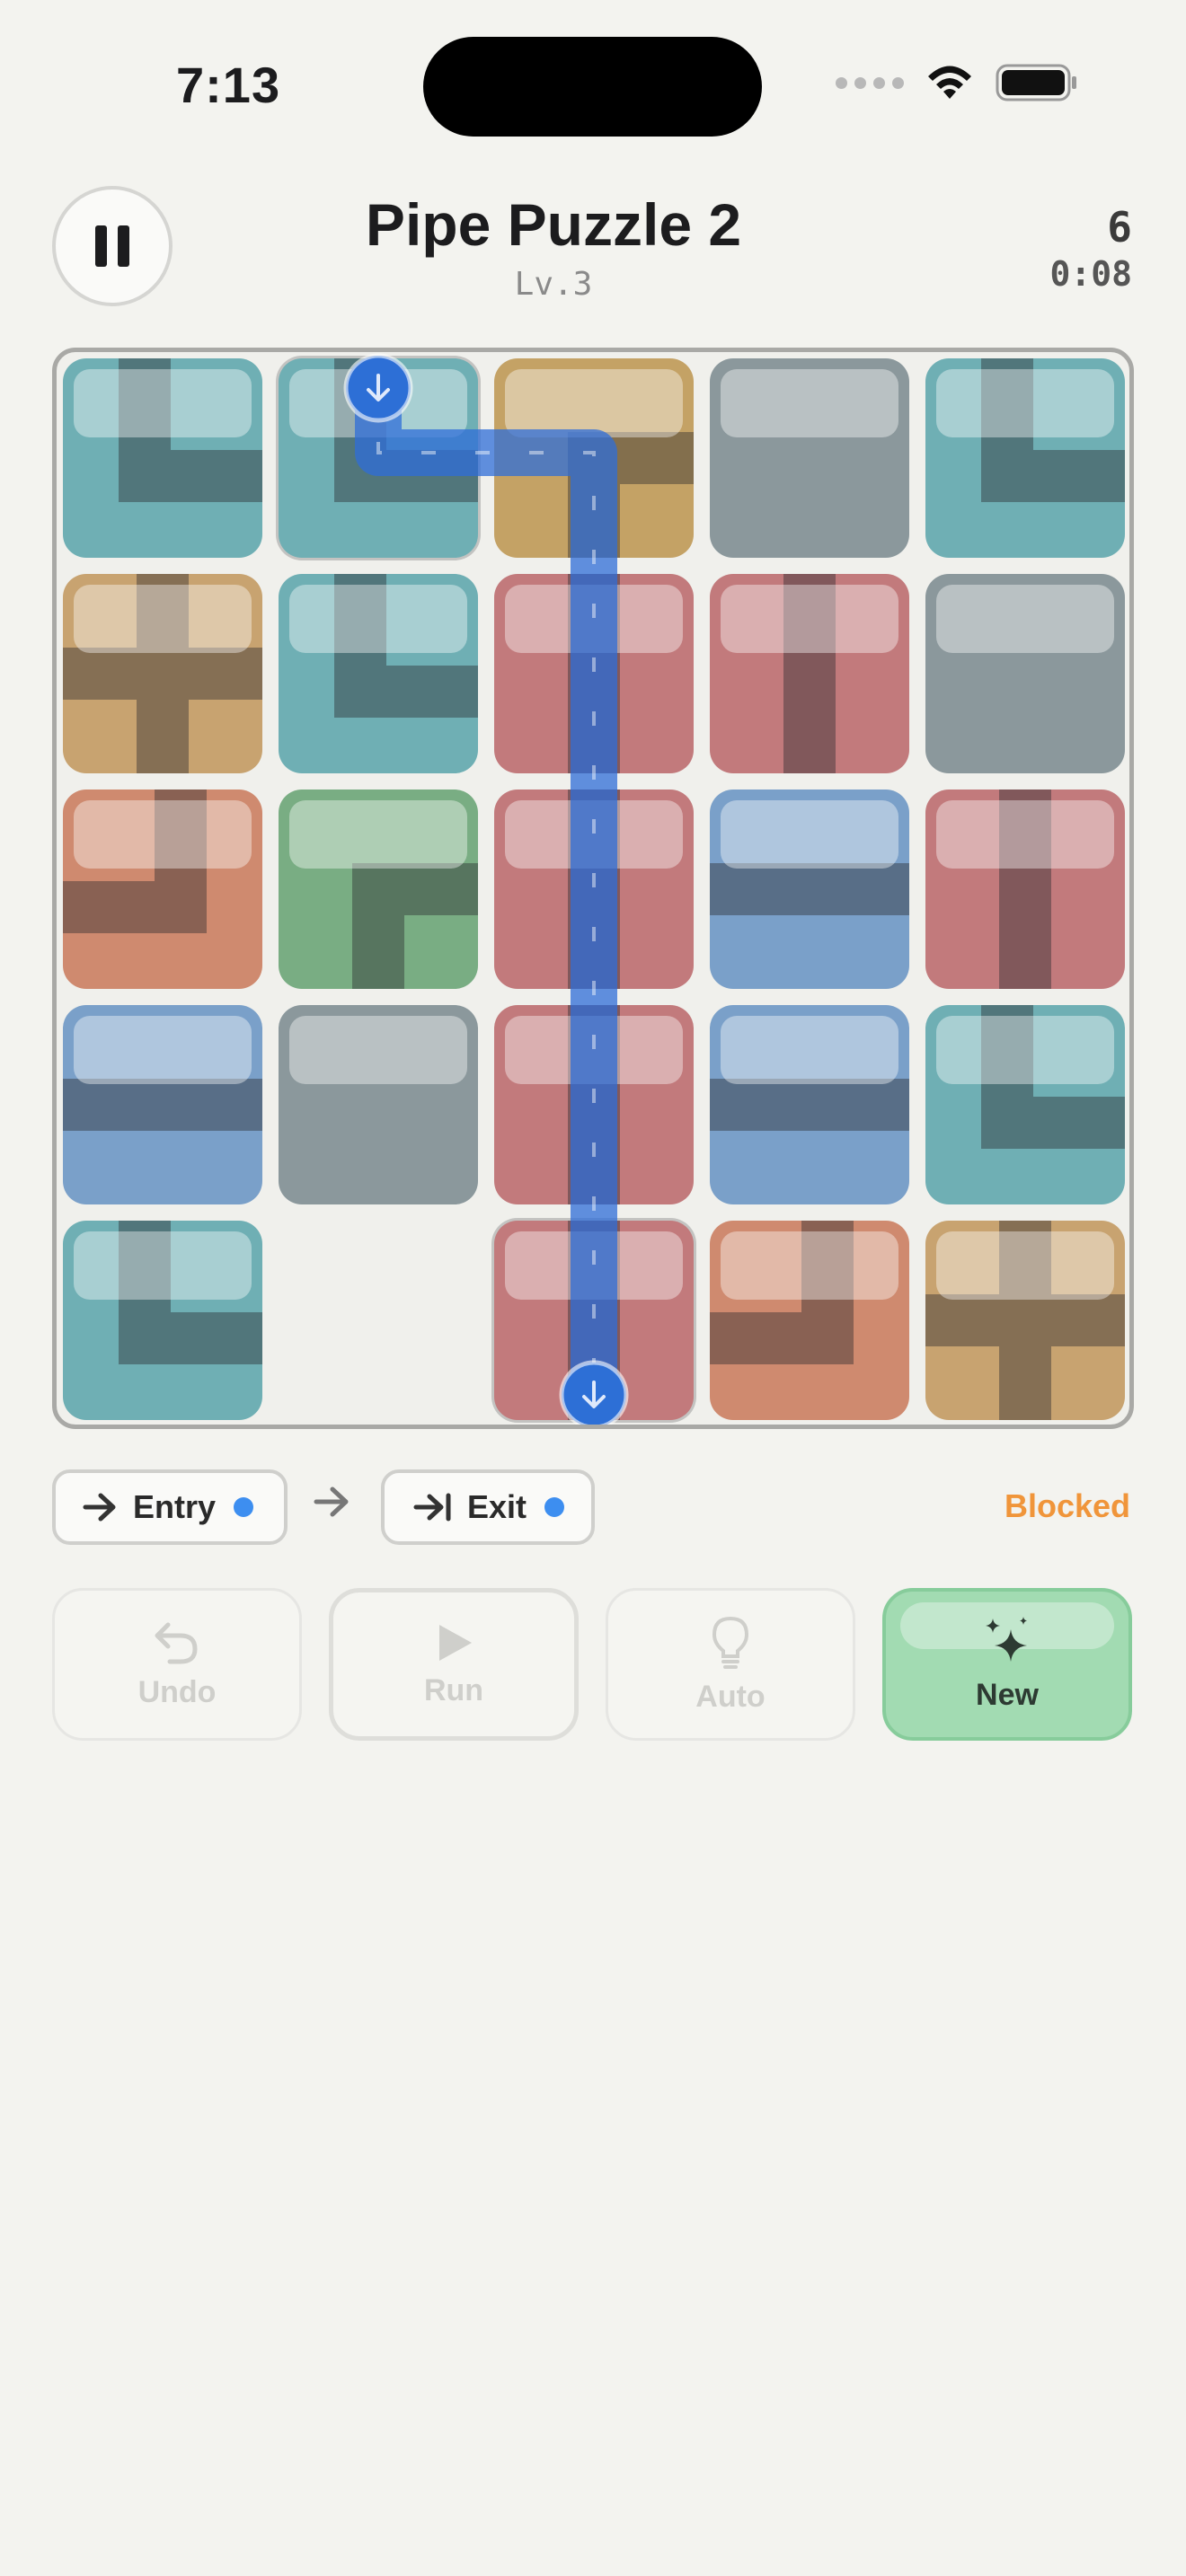 The width and height of the screenshot is (1186, 2576). What do you see at coordinates (1037, 82) in the screenshot?
I see `battery-icon` at bounding box center [1037, 82].